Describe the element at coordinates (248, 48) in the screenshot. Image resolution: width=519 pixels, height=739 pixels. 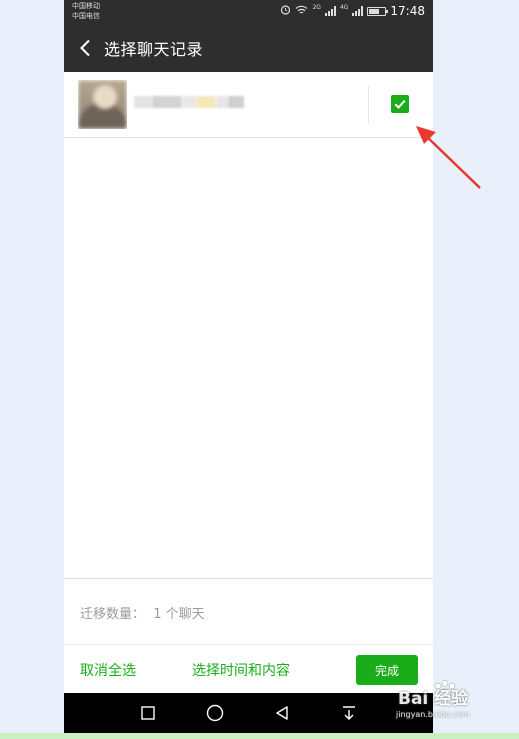
I see `title-bar: 选择聊天记录` at that location.